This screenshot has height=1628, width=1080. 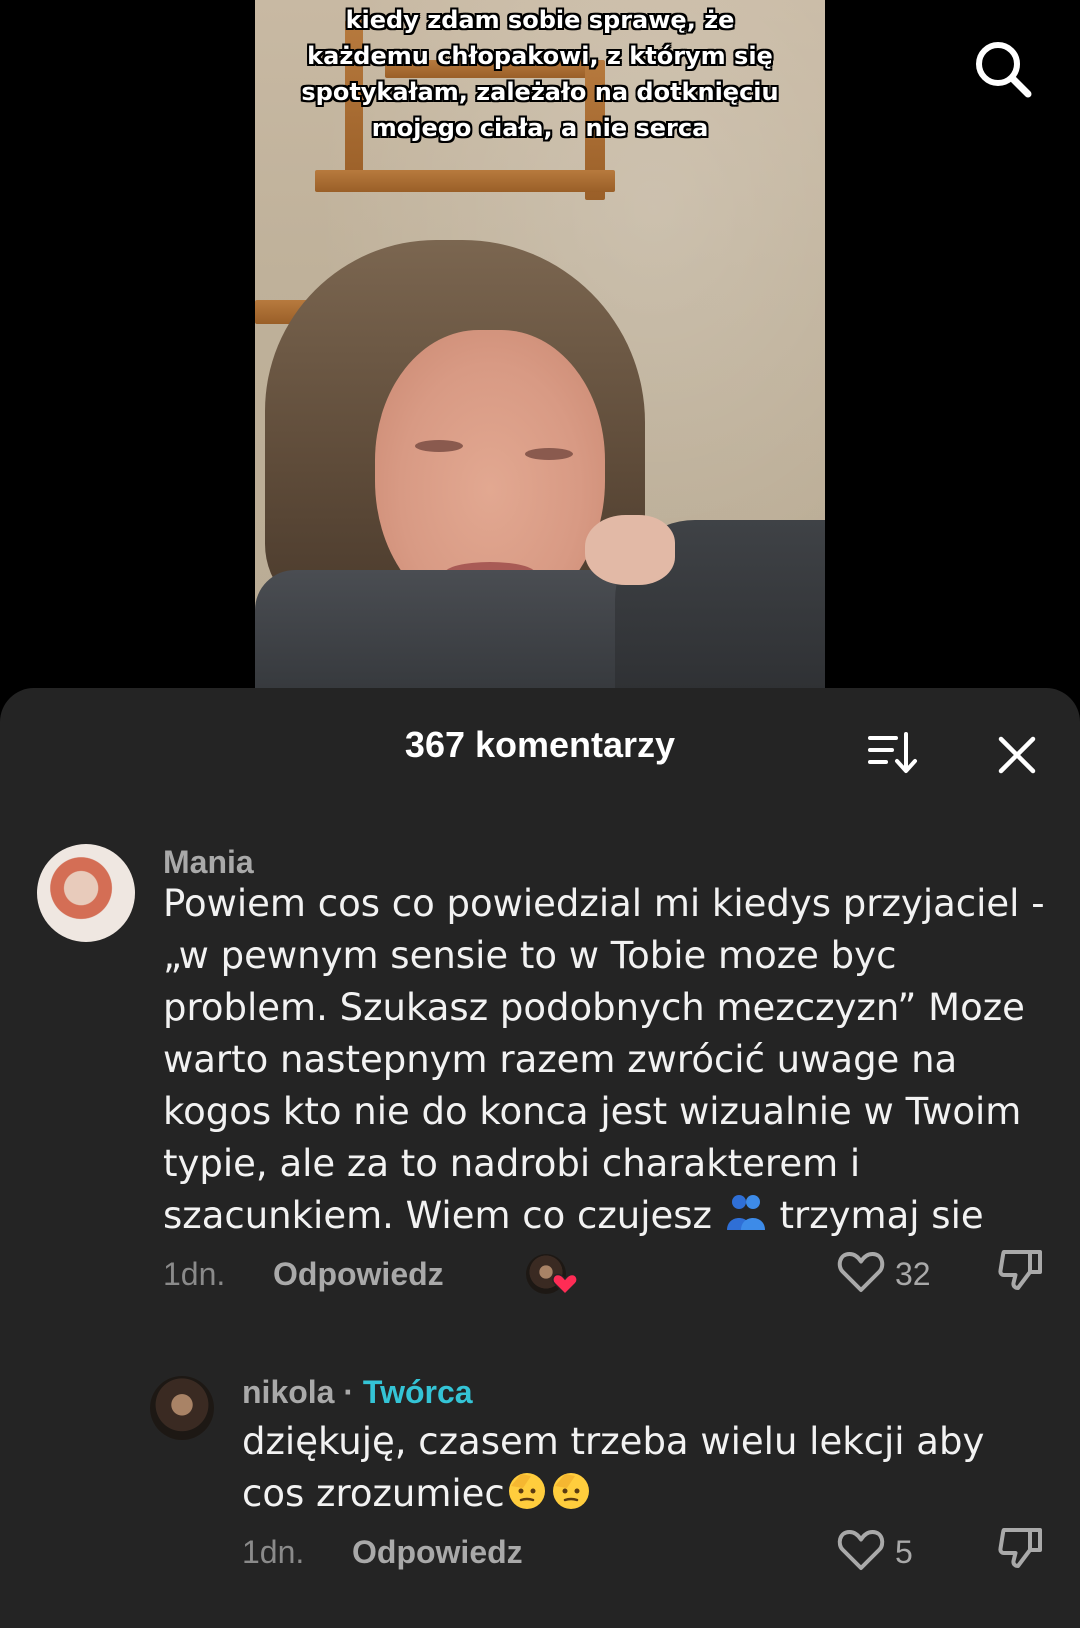 I want to click on like-count: 5, so click(x=904, y=1552).